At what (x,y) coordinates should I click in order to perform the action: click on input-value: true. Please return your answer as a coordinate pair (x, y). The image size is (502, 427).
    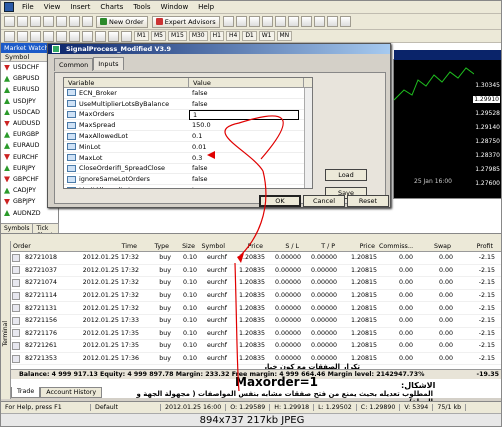
    Looking at the image, I should click on (244, 187).